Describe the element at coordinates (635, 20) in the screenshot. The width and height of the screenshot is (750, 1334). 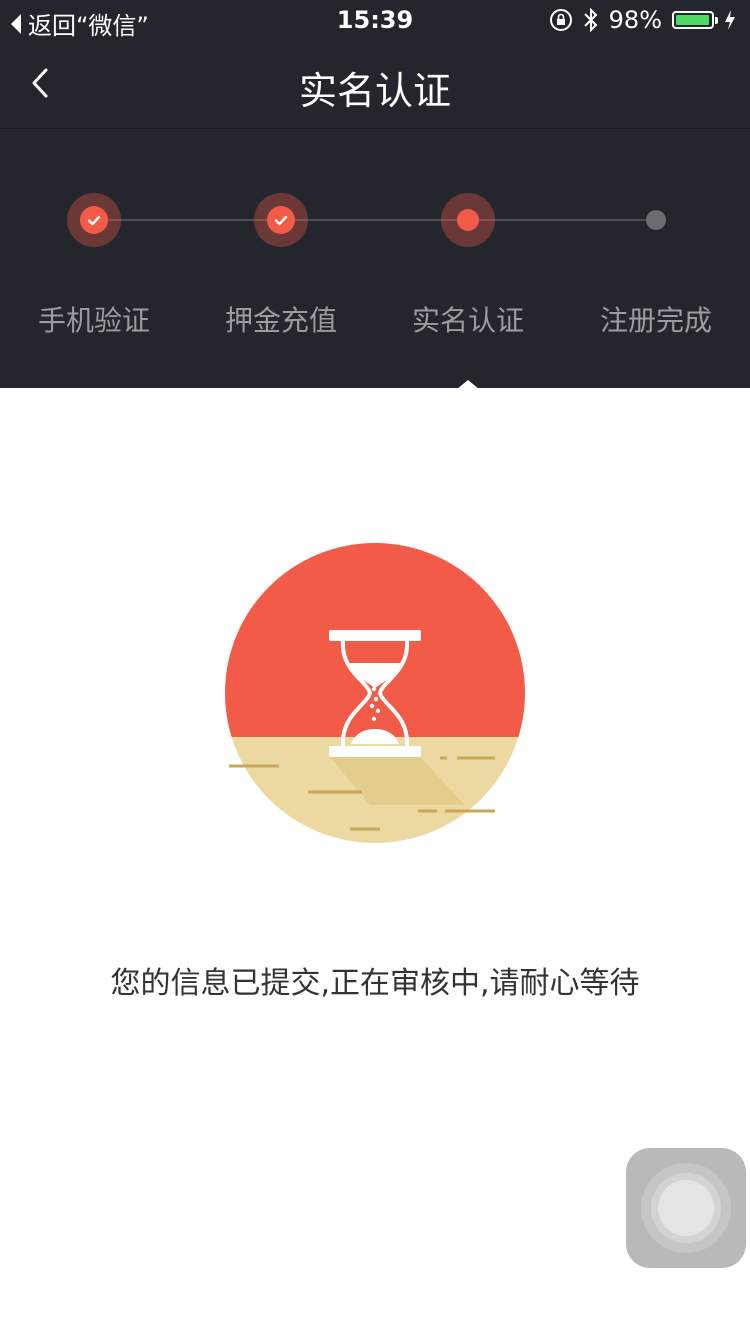
I see `battery-percent: 98%` at that location.